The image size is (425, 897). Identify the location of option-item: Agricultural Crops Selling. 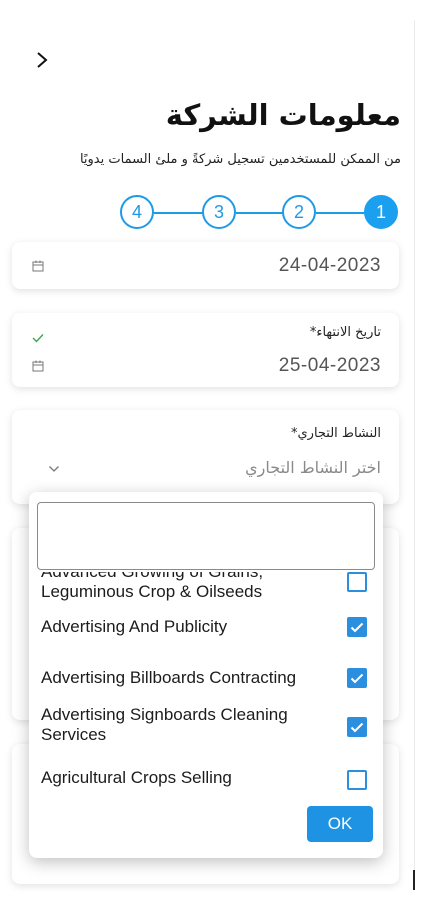
(206, 778).